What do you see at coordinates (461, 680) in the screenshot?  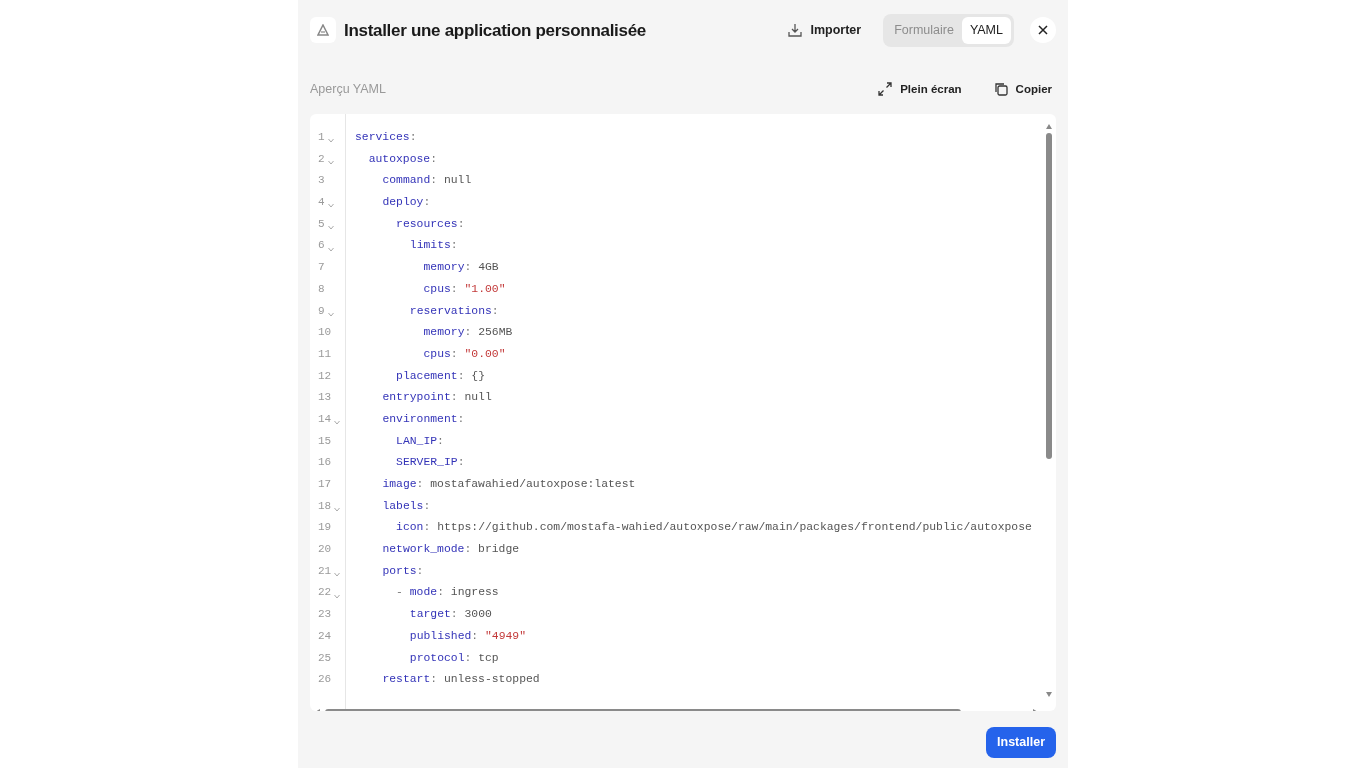 I see `code-line: restart: unless-stopped` at bounding box center [461, 680].